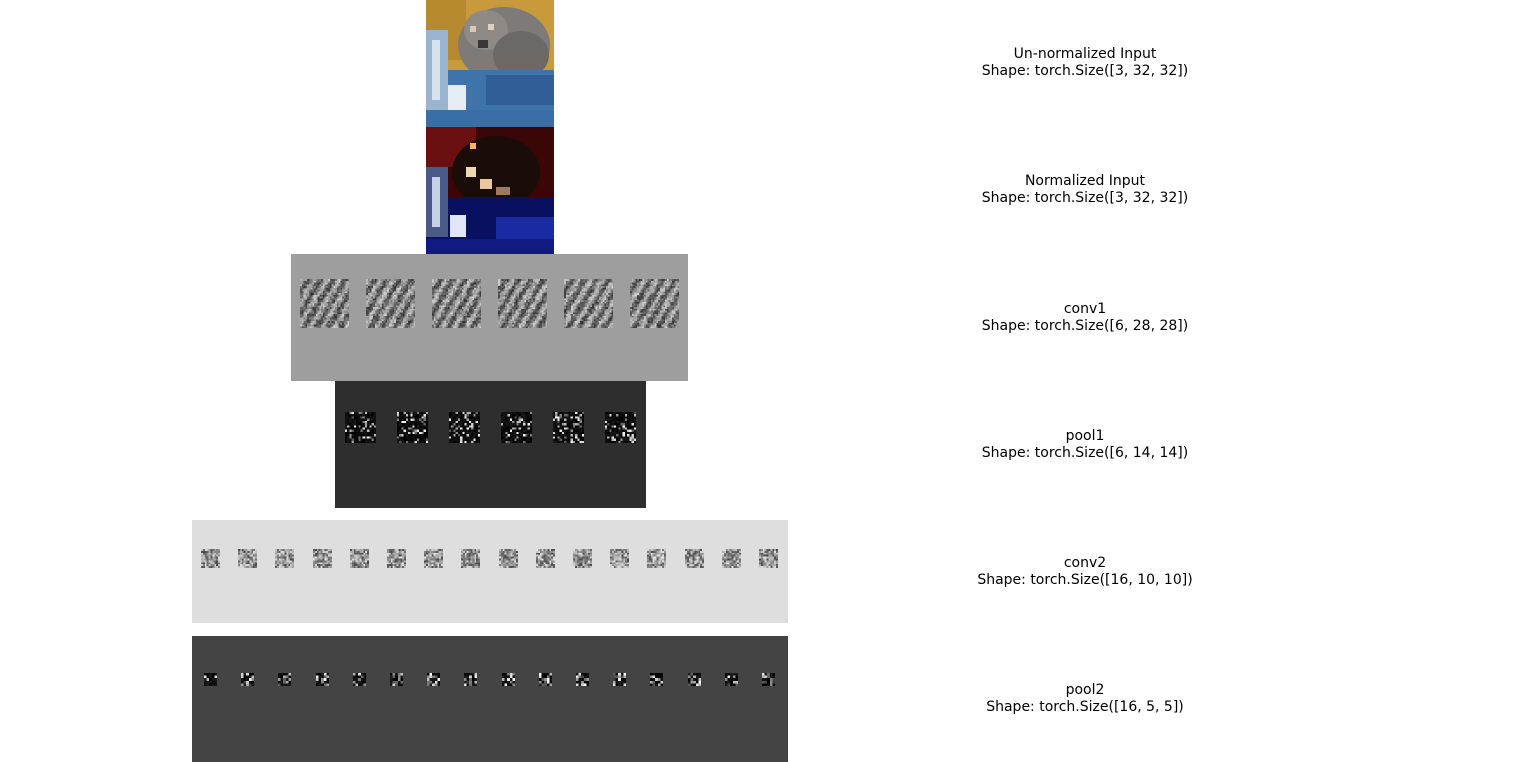 The width and height of the screenshot is (1536, 762). I want to click on cat-image, so click(490, 63).